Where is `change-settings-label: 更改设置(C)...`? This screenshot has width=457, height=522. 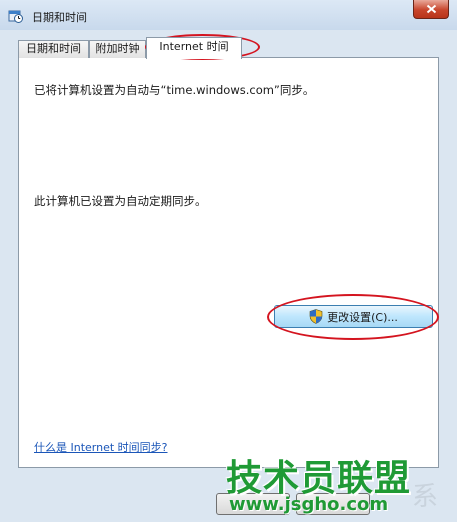 change-settings-label: 更改设置(C)... is located at coordinates (362, 317).